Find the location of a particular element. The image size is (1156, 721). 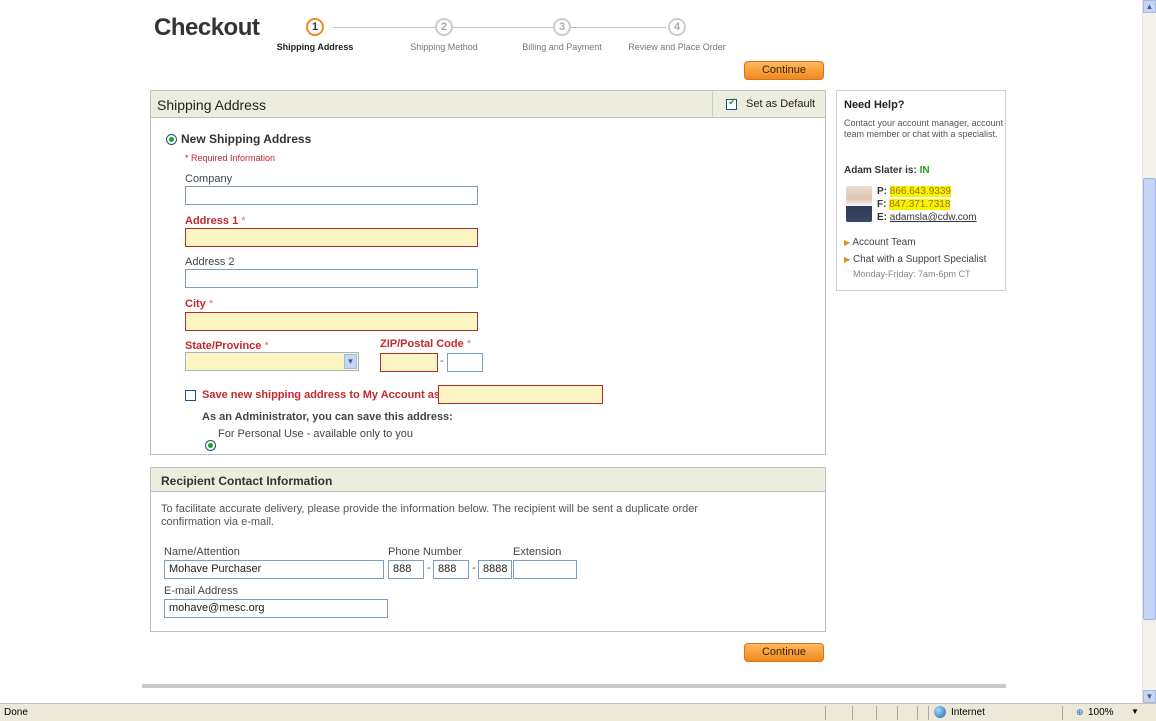

name-input: Mohave Purchaser is located at coordinates (274, 569).